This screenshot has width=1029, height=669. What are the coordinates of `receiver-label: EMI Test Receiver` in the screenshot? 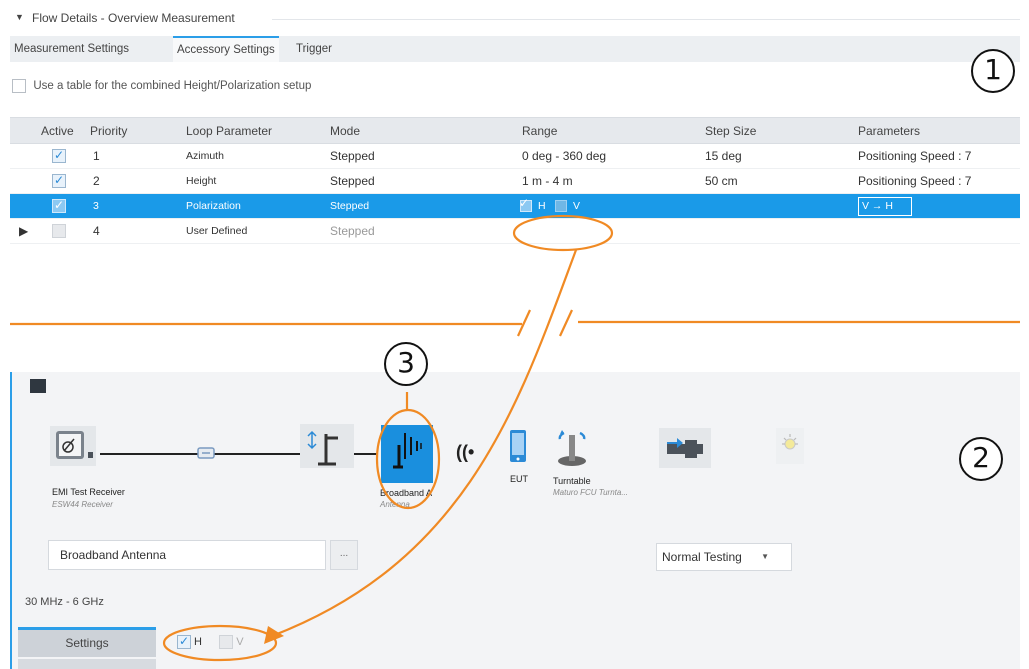 It's located at (88, 492).